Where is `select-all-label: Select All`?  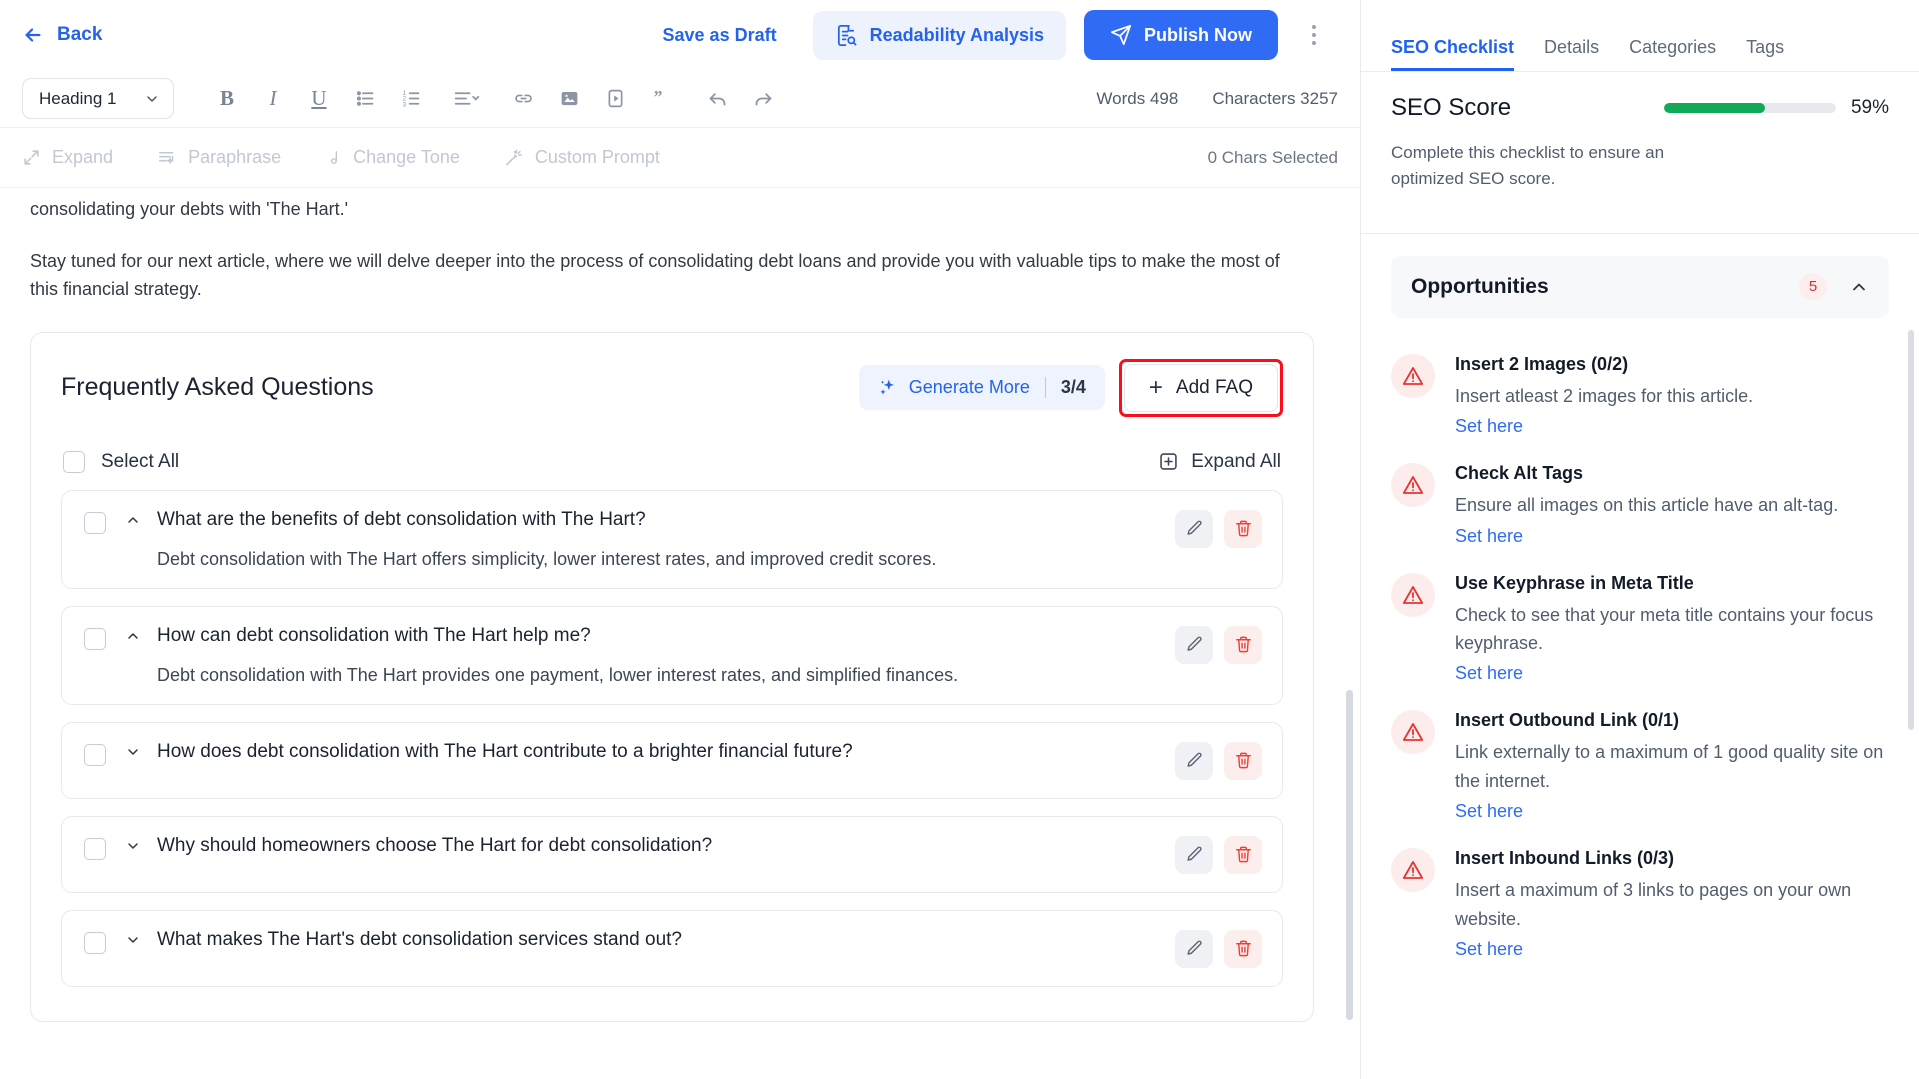
select-all-label: Select All is located at coordinates (140, 461).